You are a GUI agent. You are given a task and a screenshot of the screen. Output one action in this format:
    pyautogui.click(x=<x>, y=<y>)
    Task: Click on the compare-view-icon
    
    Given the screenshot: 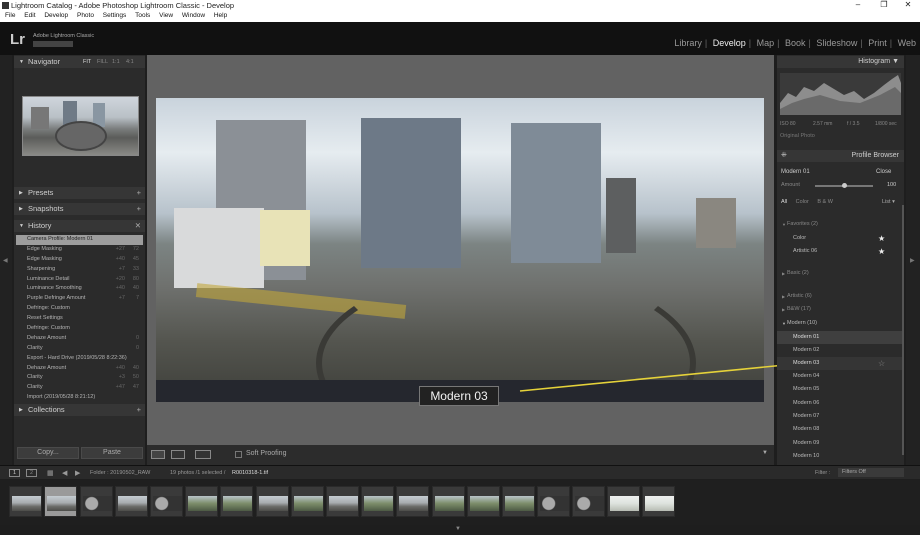 What is the action you would take?
    pyautogui.click(x=203, y=454)
    